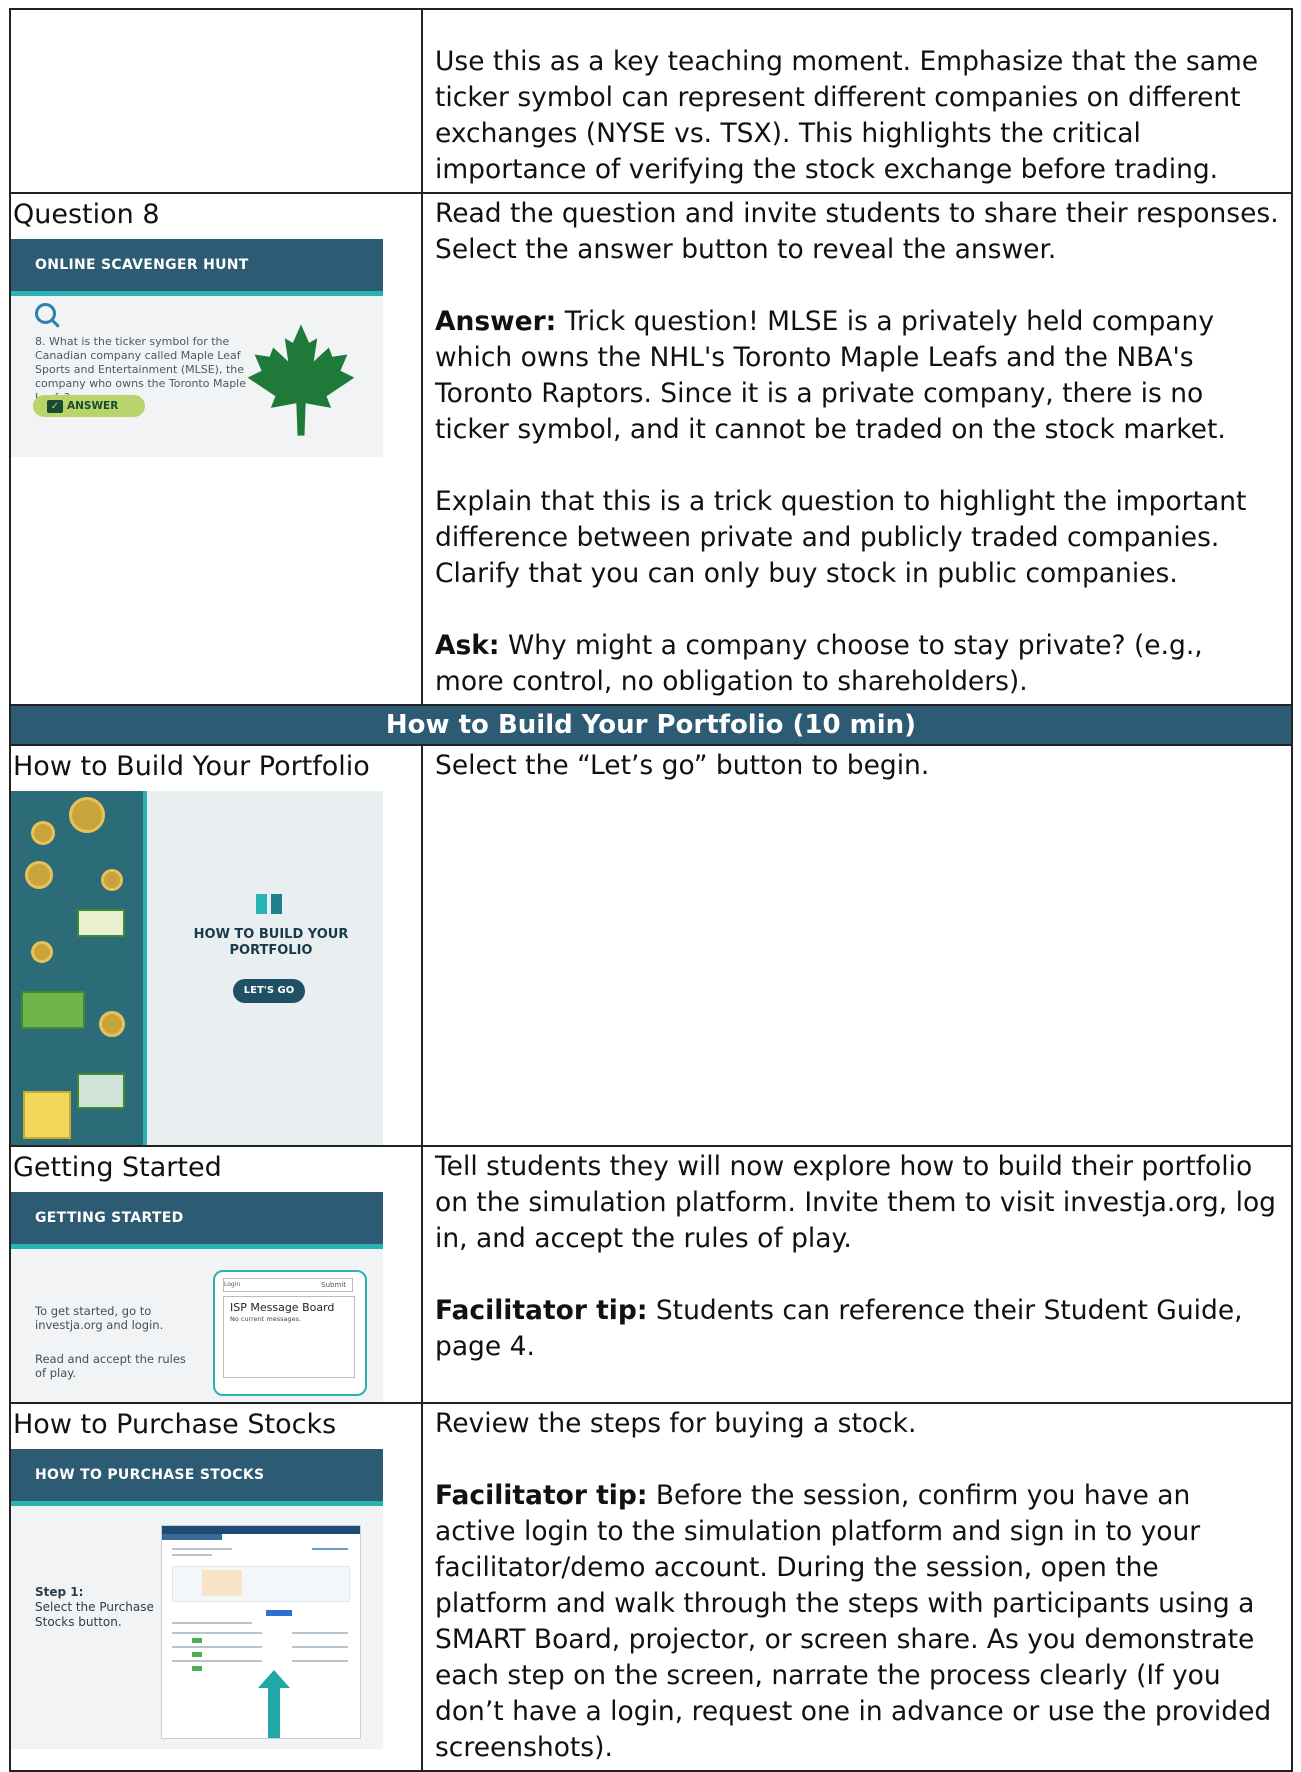  Describe the element at coordinates (110, 1366) in the screenshot. I see `slide-instruction: Read and accept the rules of play.` at that location.